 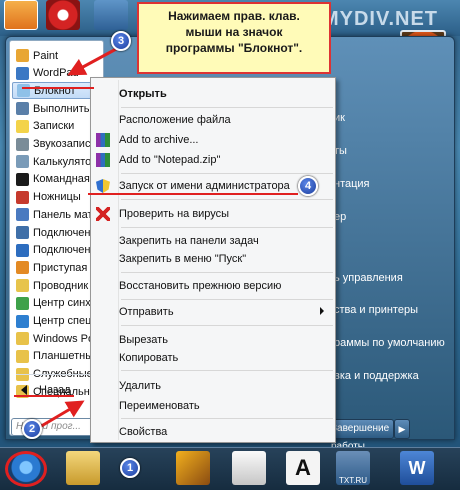 I want to click on menu-item-send-to: Отправить, so click(x=146, y=312).